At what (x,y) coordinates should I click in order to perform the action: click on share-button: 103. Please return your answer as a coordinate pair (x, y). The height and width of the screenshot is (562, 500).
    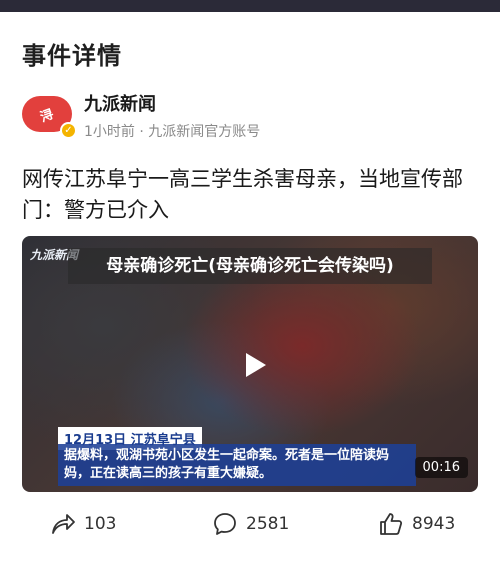
    Looking at the image, I should click on (83, 524).